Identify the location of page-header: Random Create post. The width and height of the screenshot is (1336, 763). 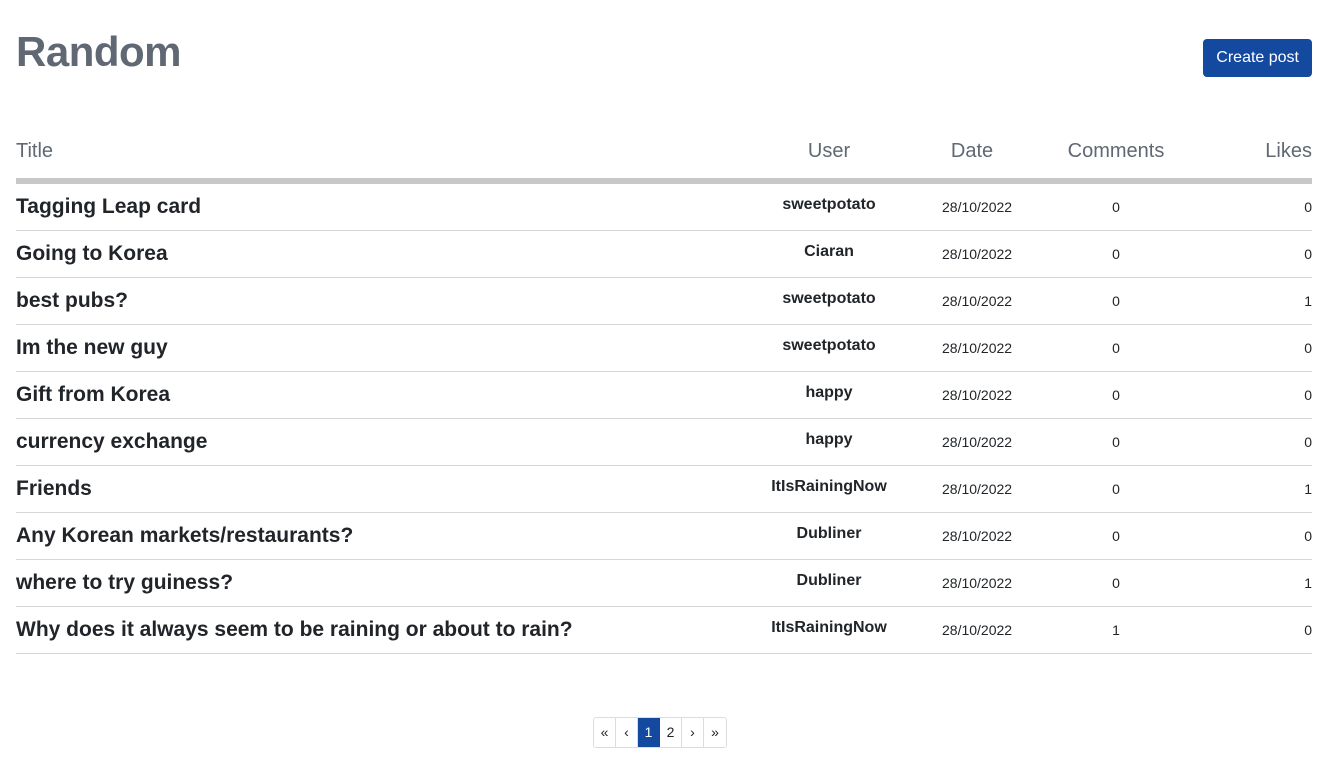
(664, 57).